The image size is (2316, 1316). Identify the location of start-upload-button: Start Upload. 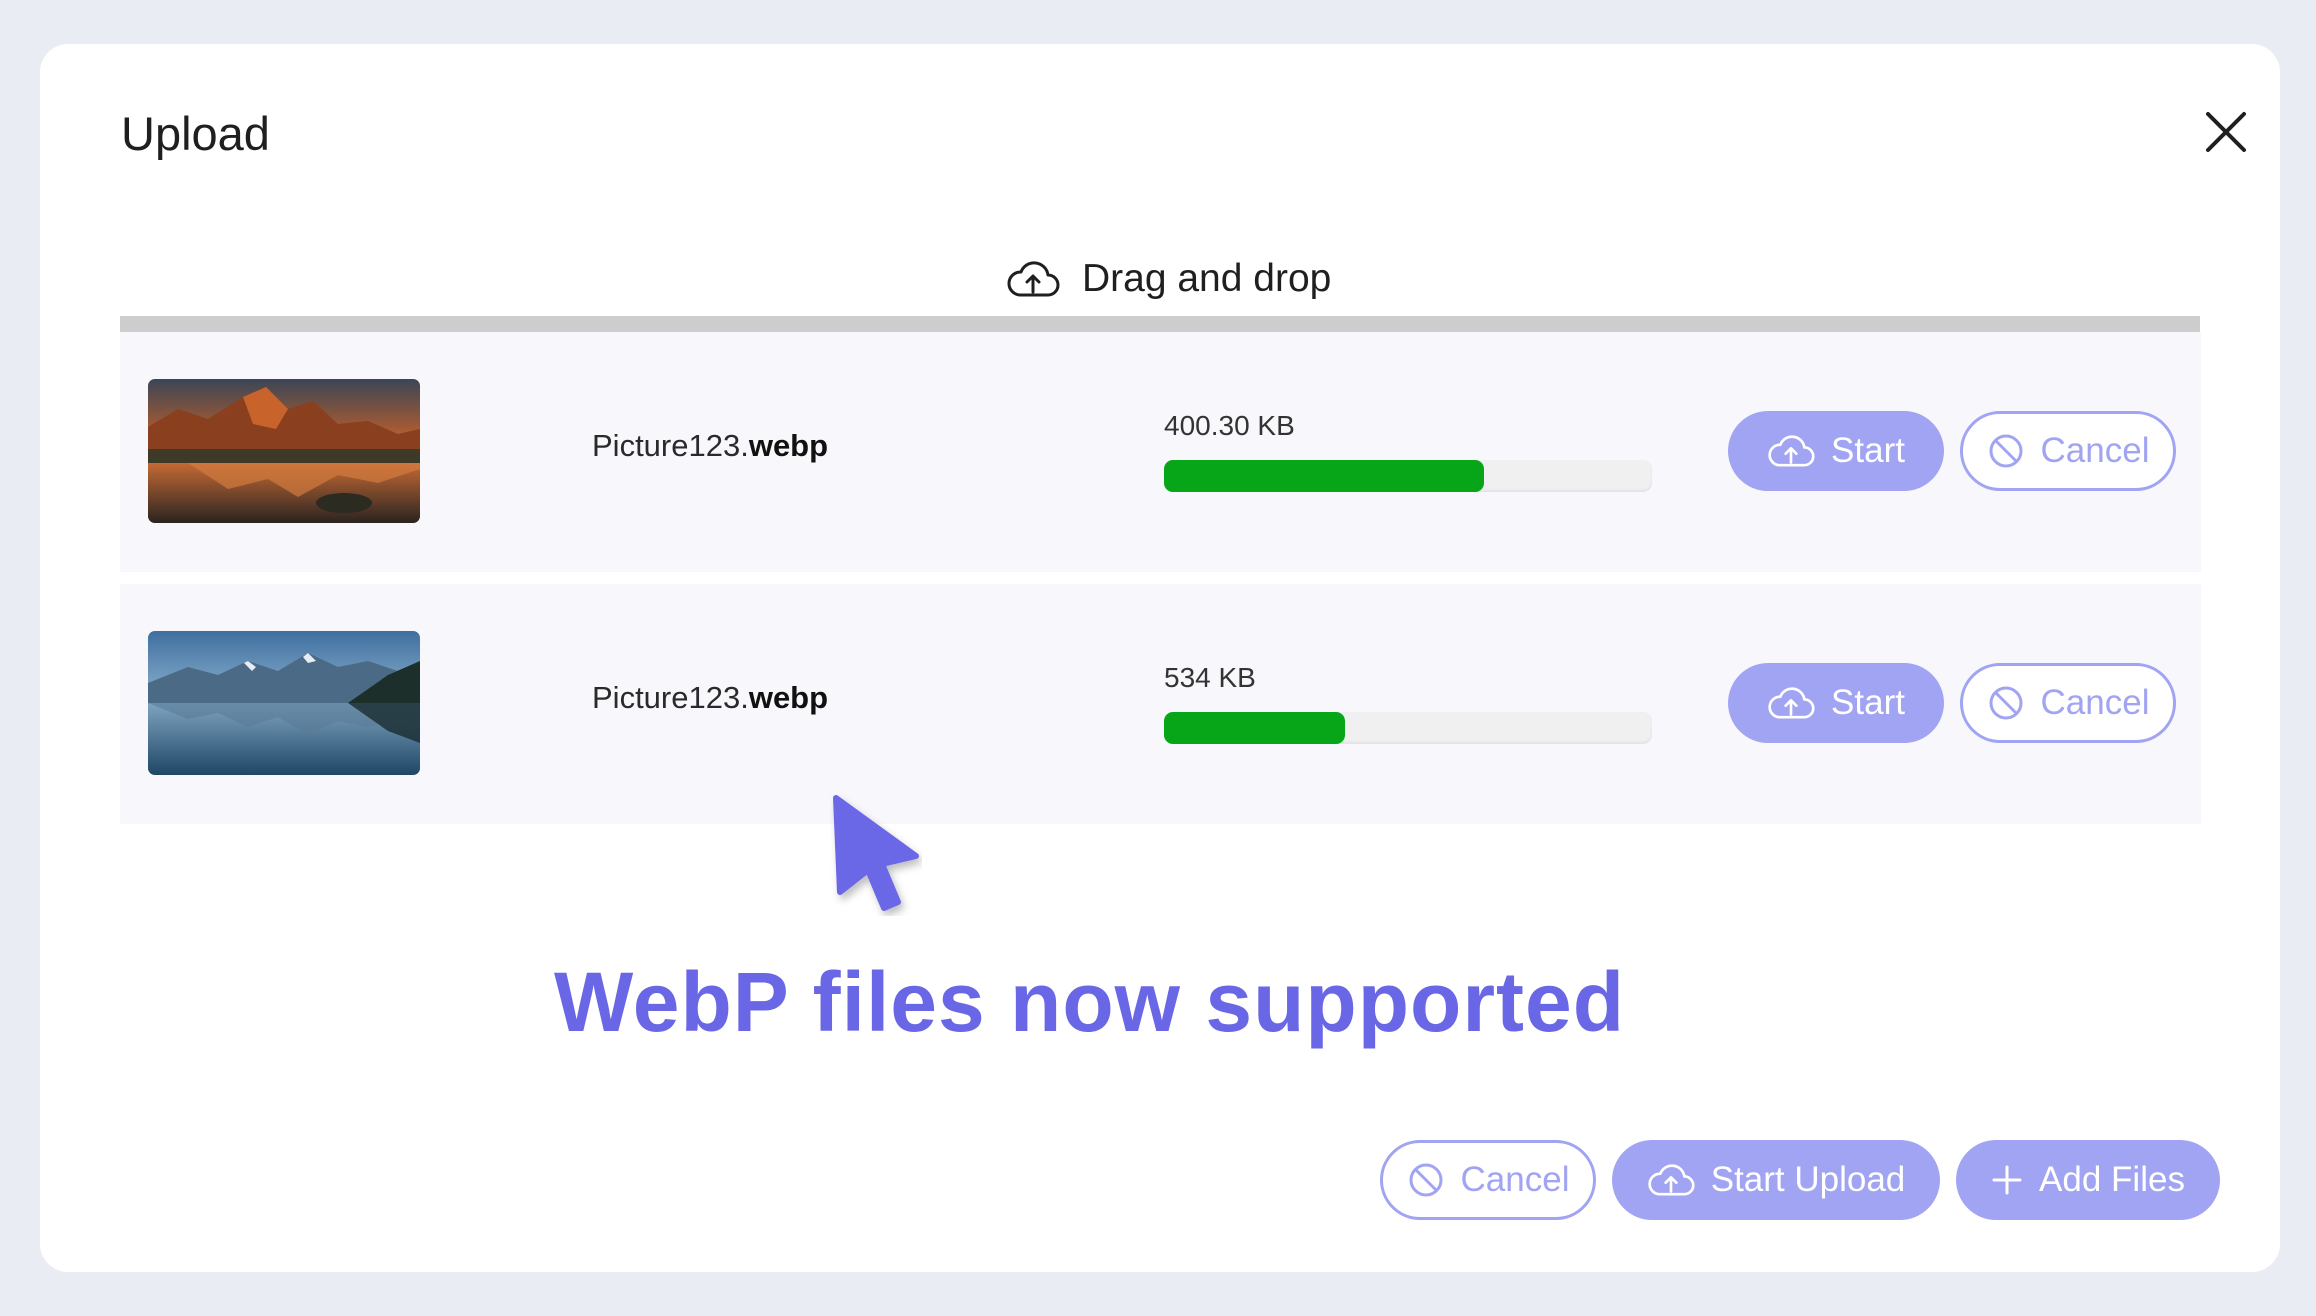
(1776, 1180).